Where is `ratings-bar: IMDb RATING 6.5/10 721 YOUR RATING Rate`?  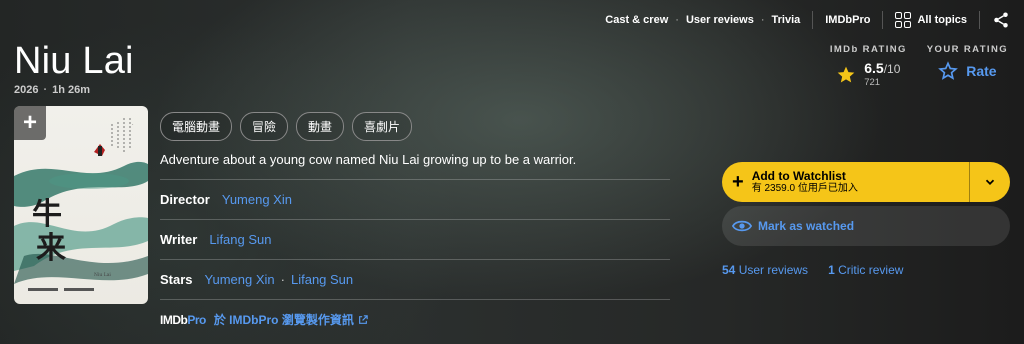
ratings-bar: IMDb RATING 6.5/10 721 YOUR RATING Rate is located at coordinates (919, 66).